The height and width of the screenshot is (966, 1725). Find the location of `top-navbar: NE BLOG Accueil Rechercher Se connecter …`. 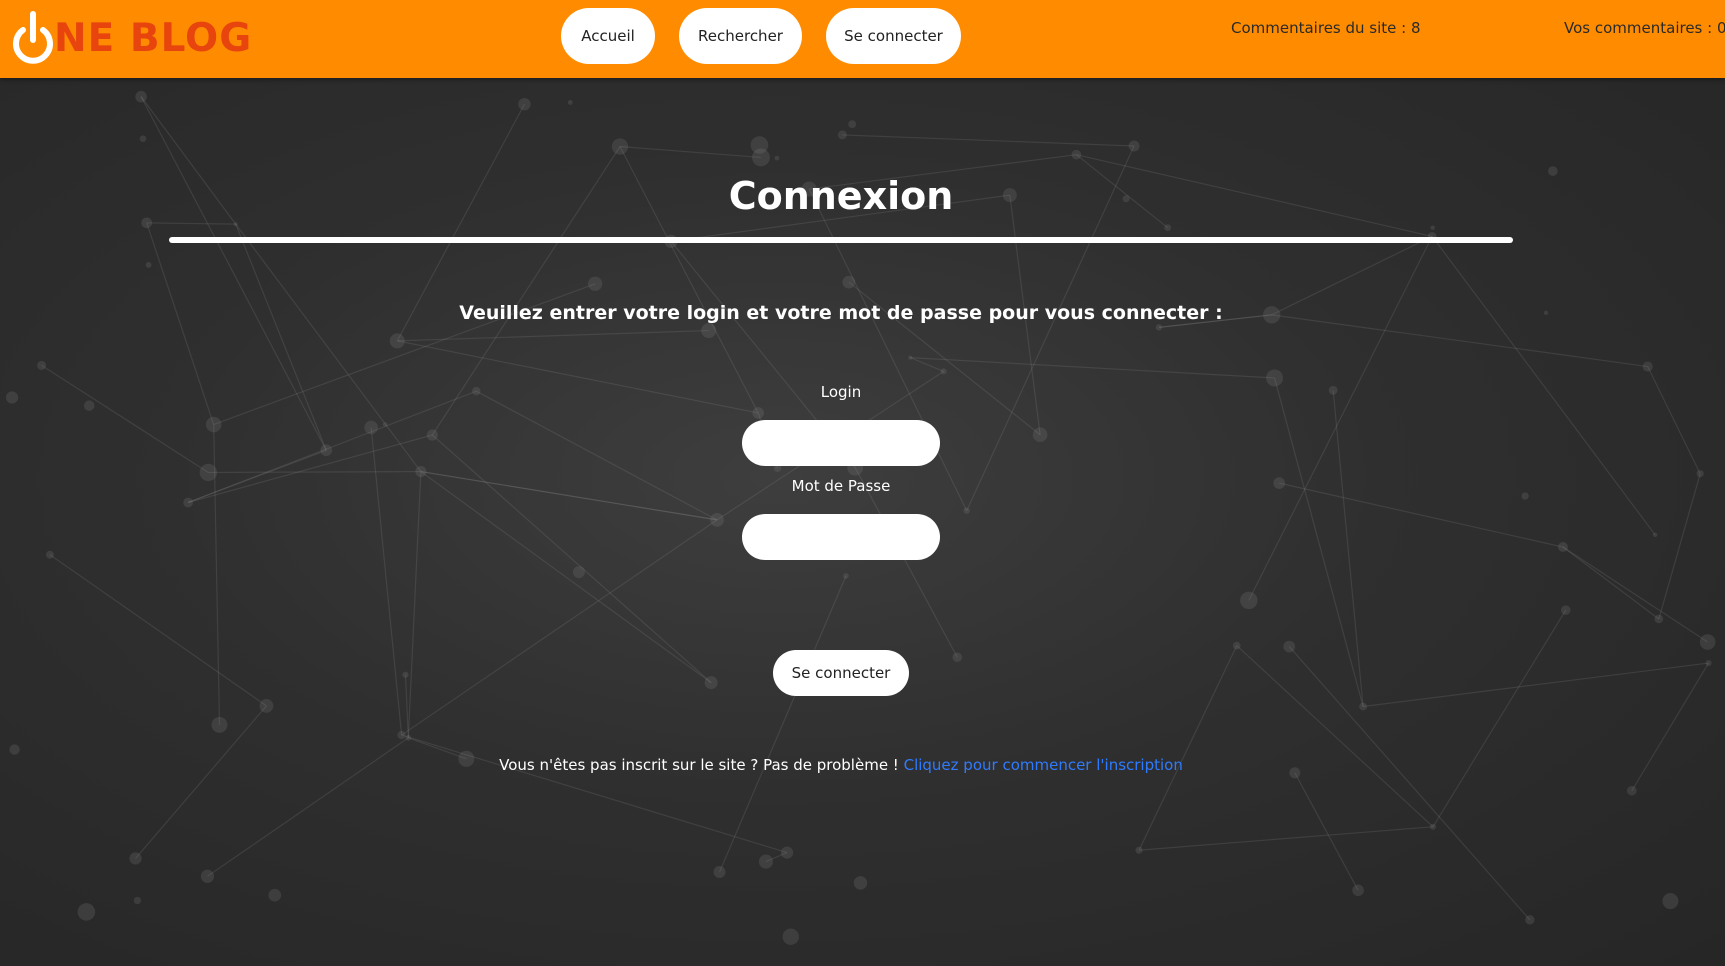

top-navbar: NE BLOG Accueil Rechercher Se connecter … is located at coordinates (862, 39).